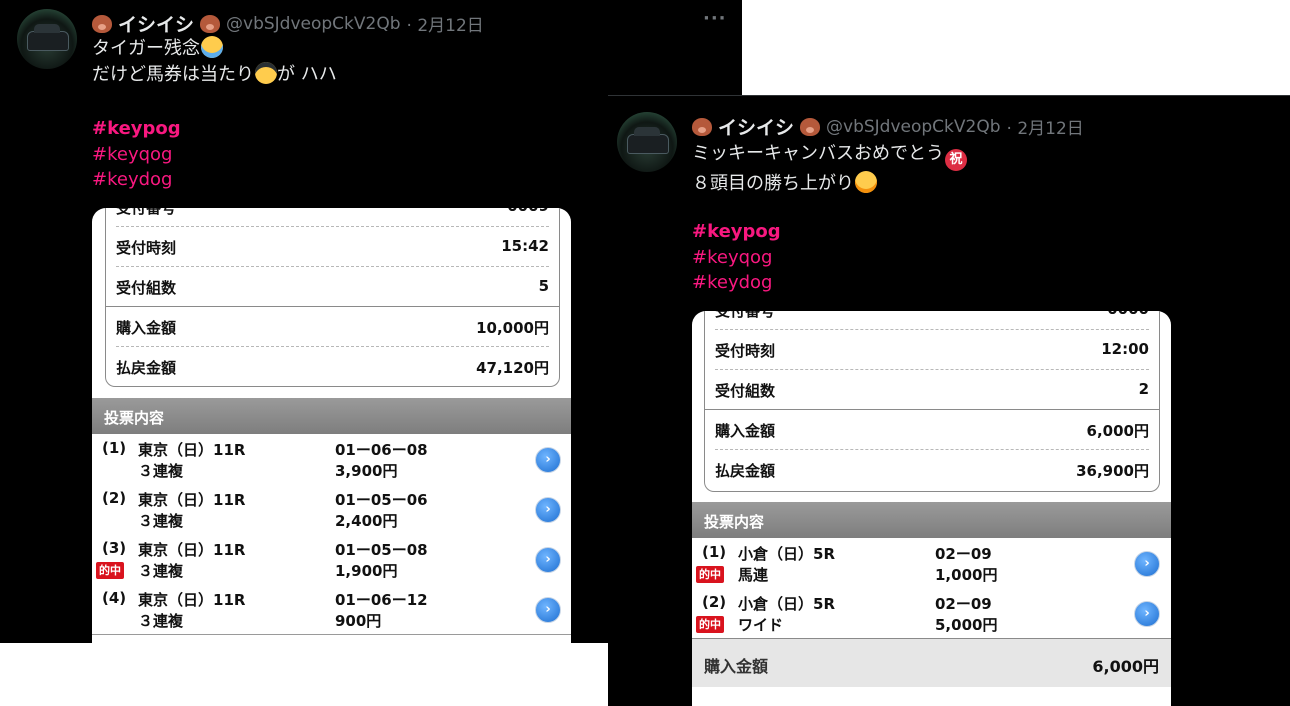  I want to click on receipt-row-count: 受付組数 2, so click(932, 390).